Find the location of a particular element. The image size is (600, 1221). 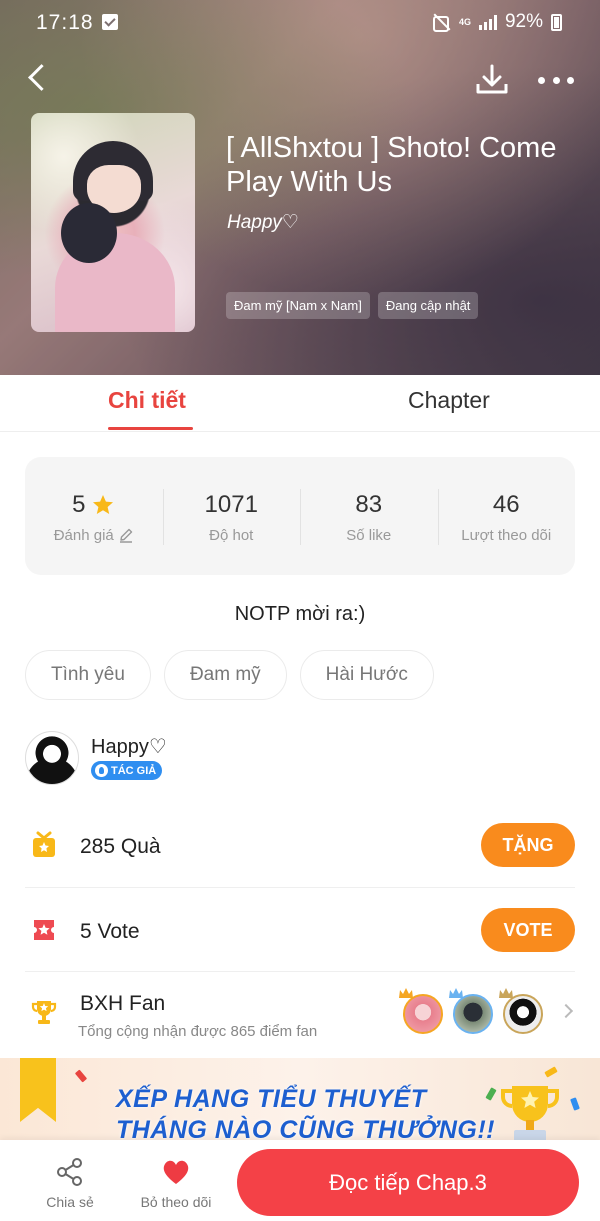

mute-icon is located at coordinates (441, 22).